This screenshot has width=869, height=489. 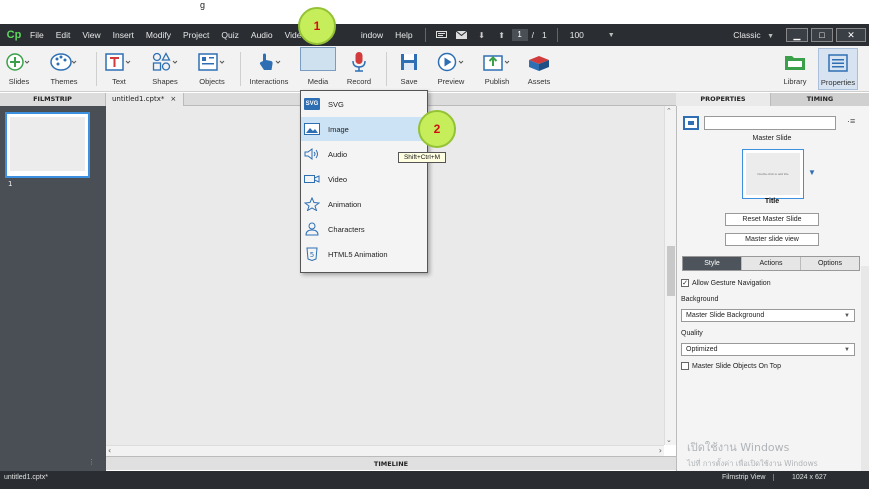 I want to click on toolbar-divider, so click(x=96, y=69).